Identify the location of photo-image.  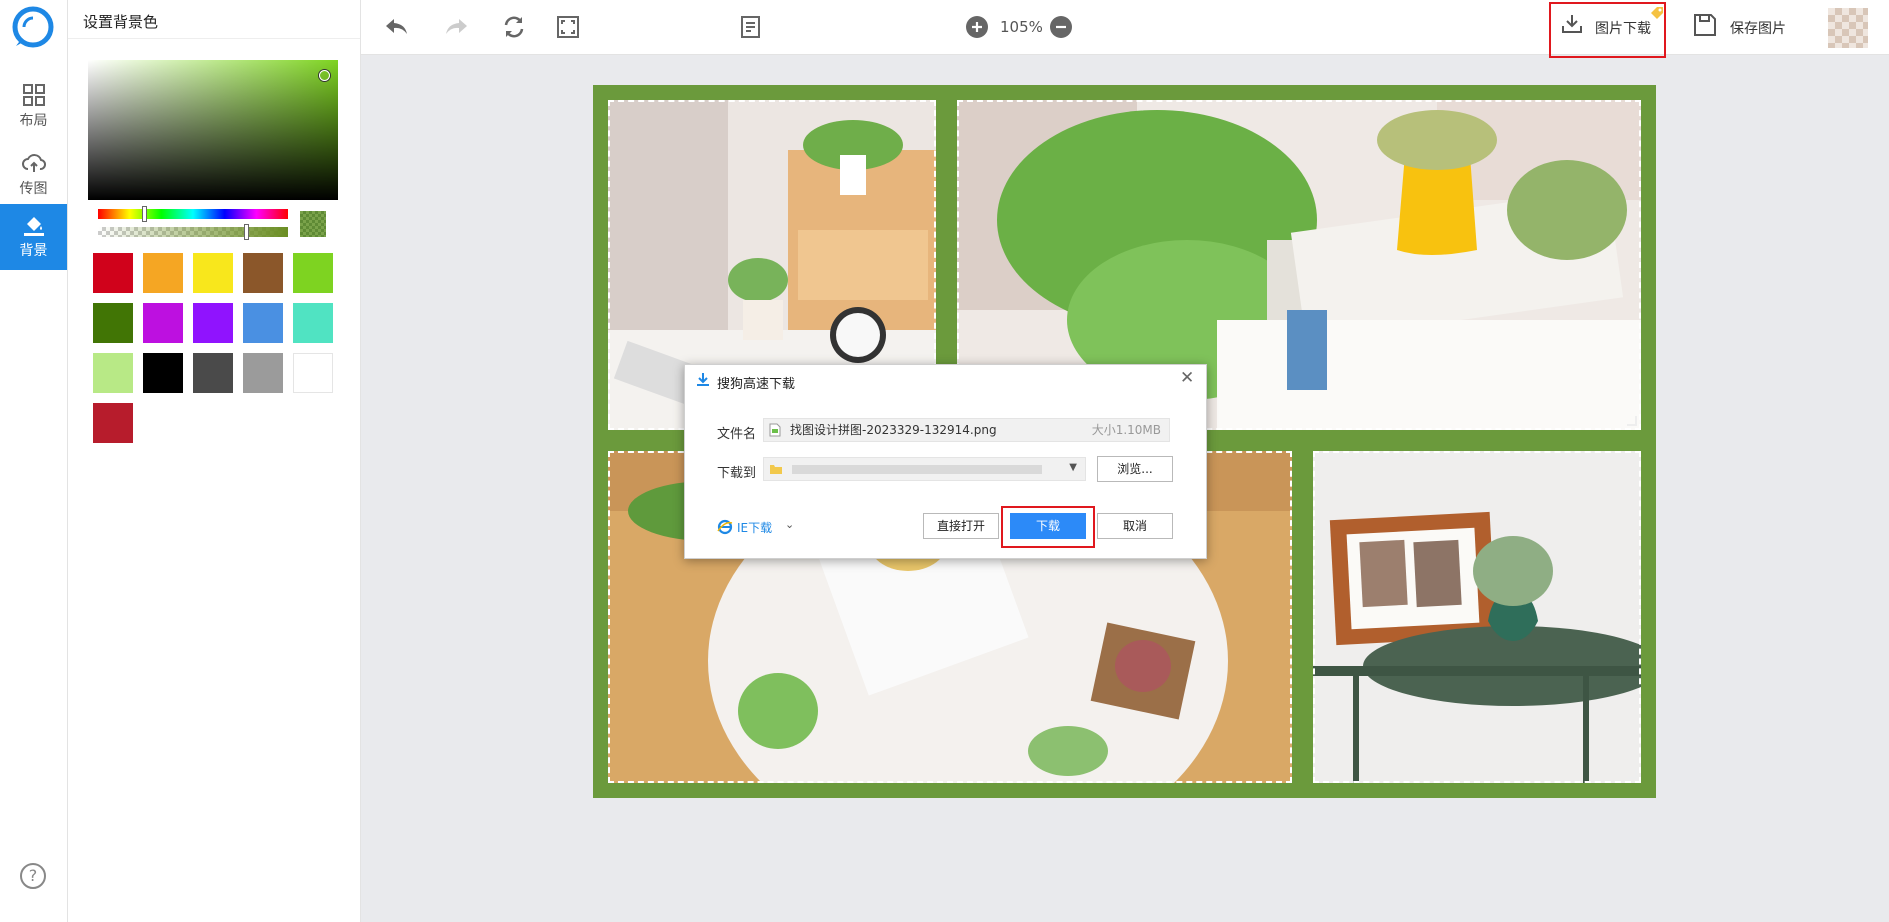
(1477, 617).